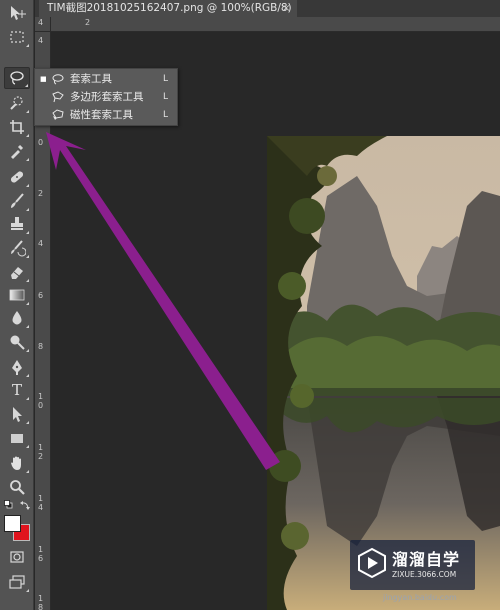 The image size is (500, 610). I want to click on lasso-tool, so click(17, 78).